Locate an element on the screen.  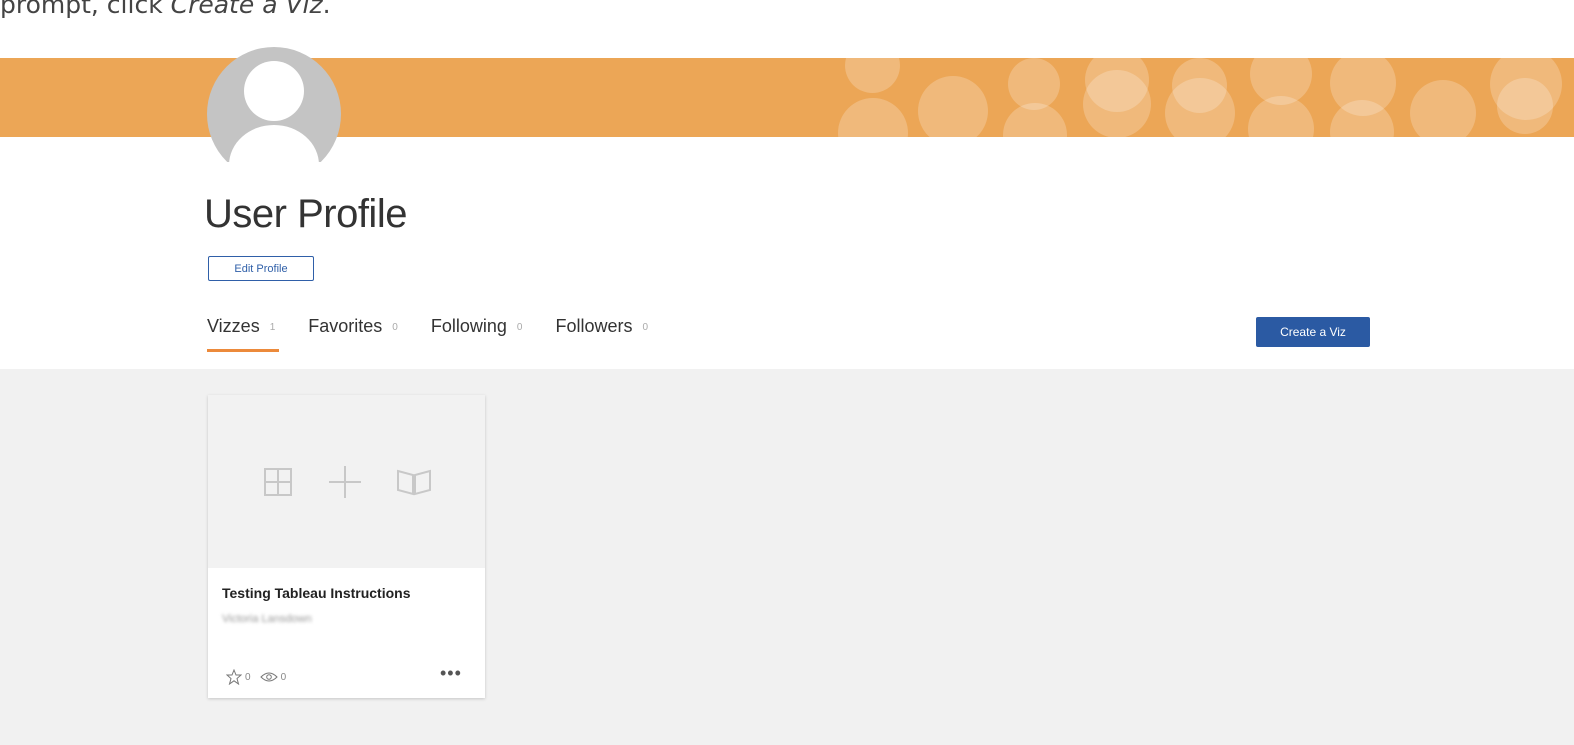
avatar is located at coordinates (274, 114).